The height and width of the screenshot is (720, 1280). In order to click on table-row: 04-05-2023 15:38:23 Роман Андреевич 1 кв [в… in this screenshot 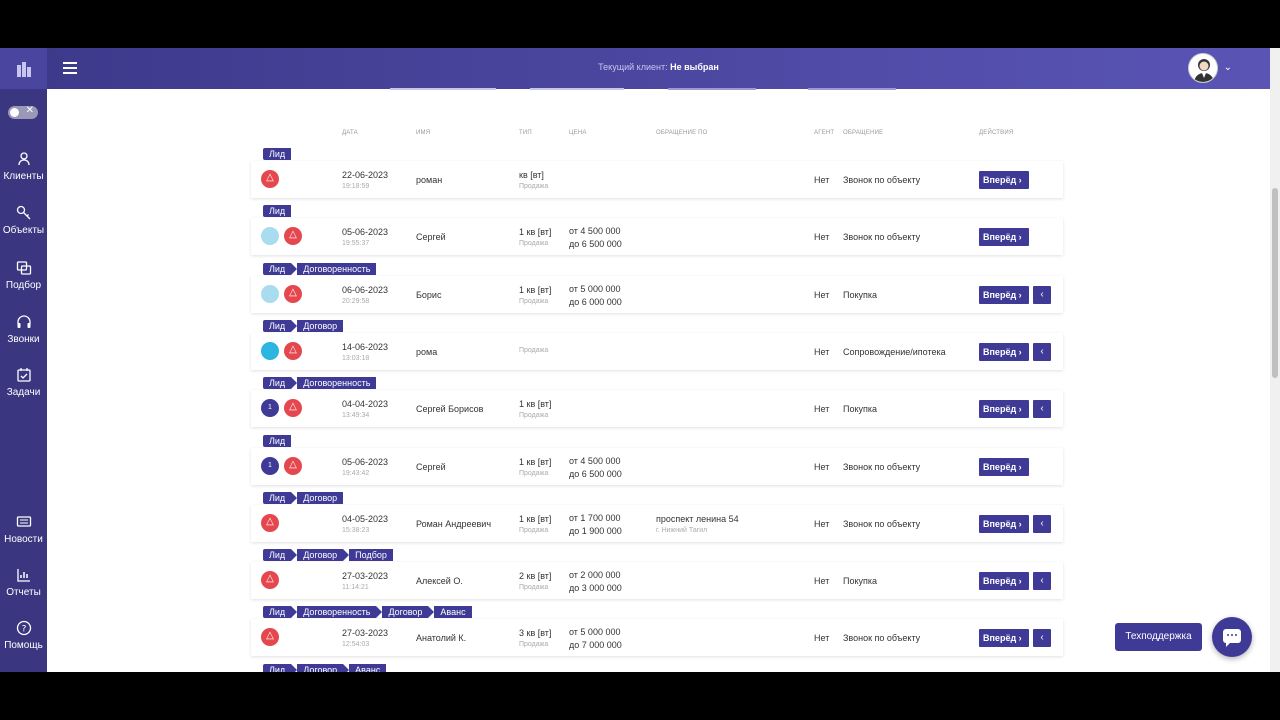, I will do `click(657, 523)`.